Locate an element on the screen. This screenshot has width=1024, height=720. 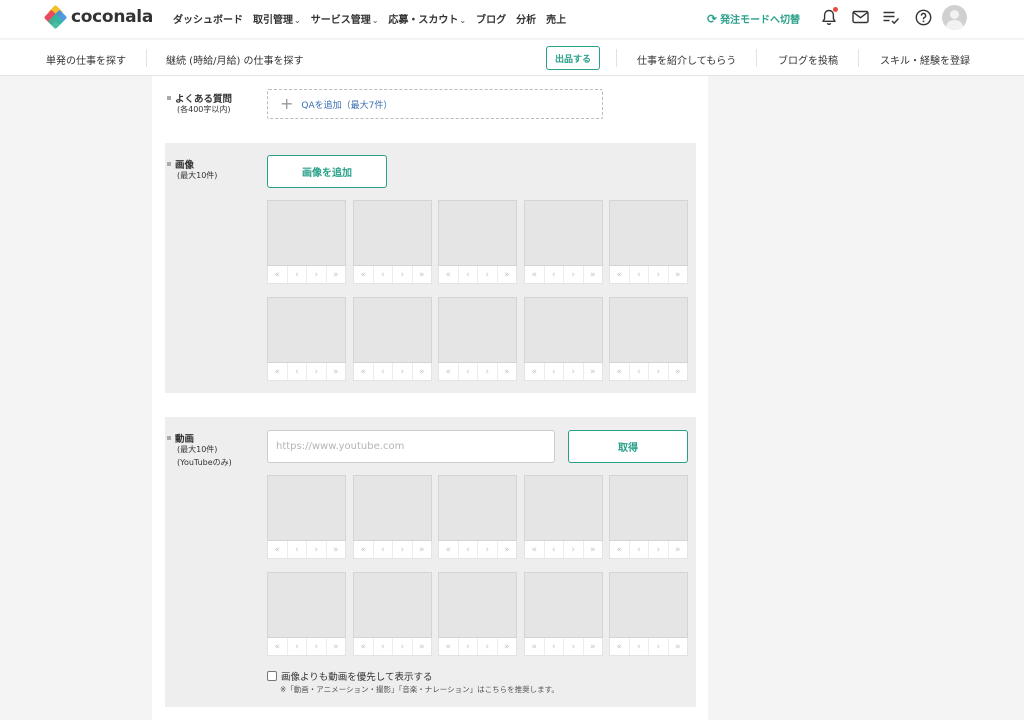
add-qa-button: + QAを追加（最大7件） is located at coordinates (435, 104).